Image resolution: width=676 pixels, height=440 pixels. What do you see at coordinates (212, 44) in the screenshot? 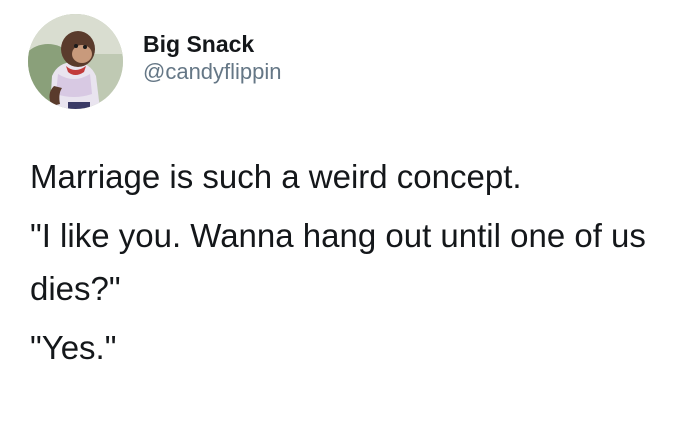
I see `display-name: Big Snack` at bounding box center [212, 44].